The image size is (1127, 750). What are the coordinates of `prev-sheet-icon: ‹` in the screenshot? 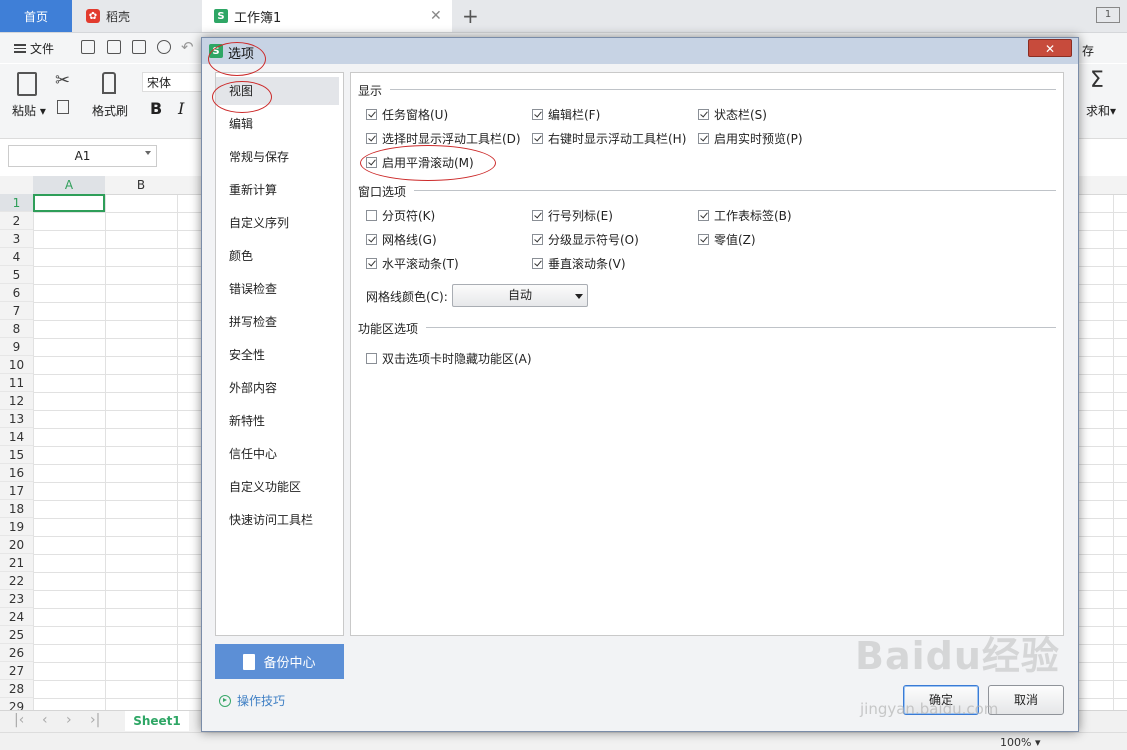 It's located at (45, 720).